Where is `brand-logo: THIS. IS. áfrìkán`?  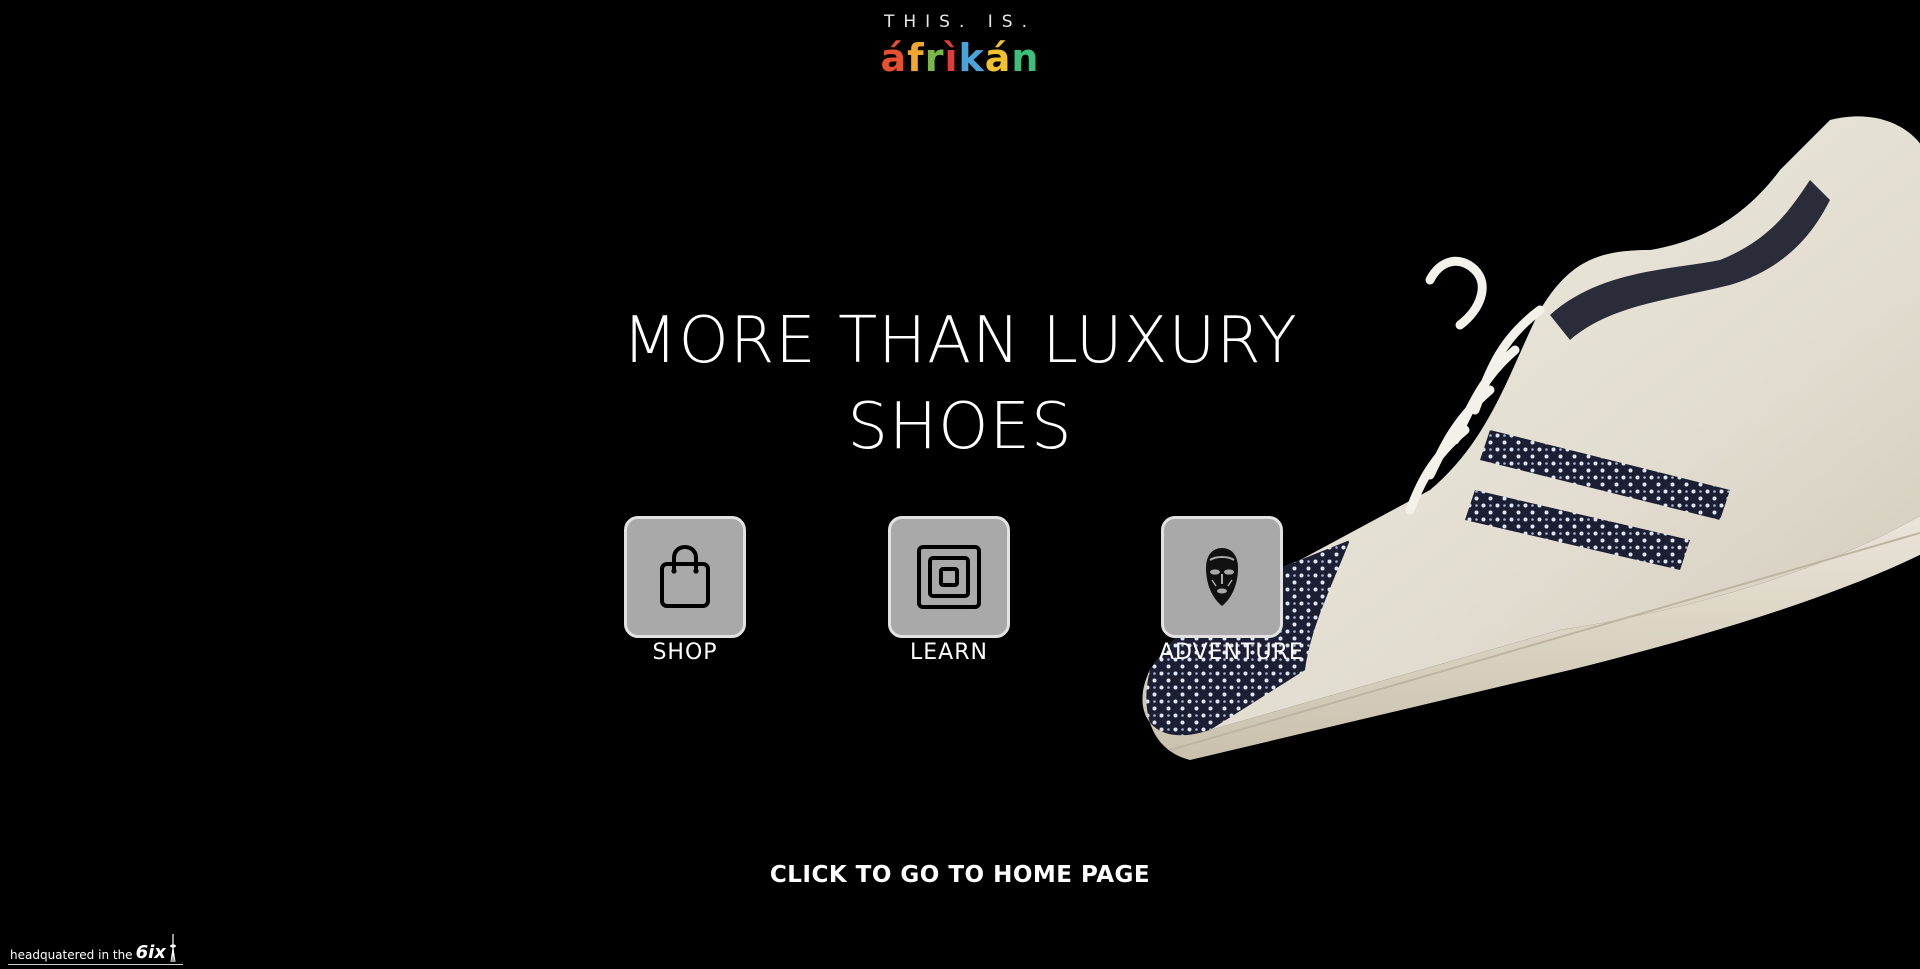
brand-logo: THIS. IS. áfrìkán is located at coordinates (960, 44).